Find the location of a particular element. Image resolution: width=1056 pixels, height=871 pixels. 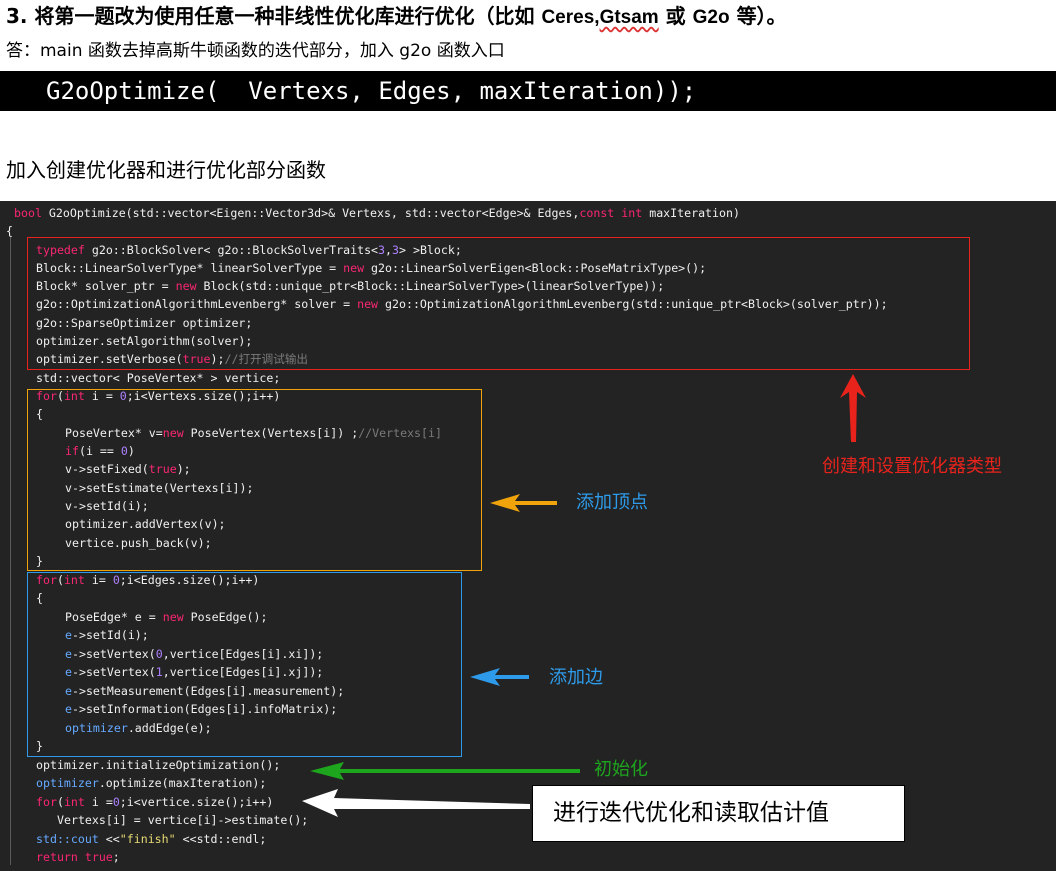

code-line: for(int i= 0;i<Edges.size();i++) is located at coordinates (148, 580).